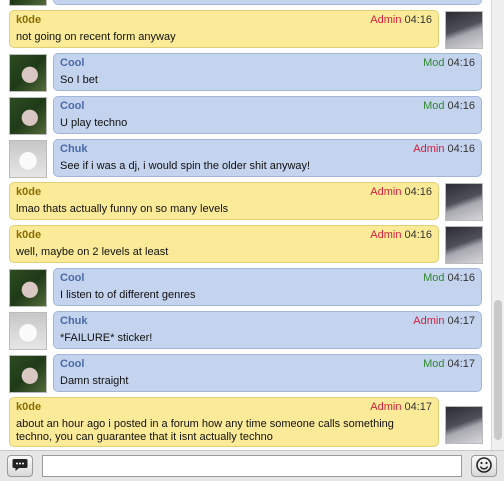 The height and width of the screenshot is (481, 504). I want to click on chat-message: Cool Mod 04:16 U play techno, so click(246, 115).